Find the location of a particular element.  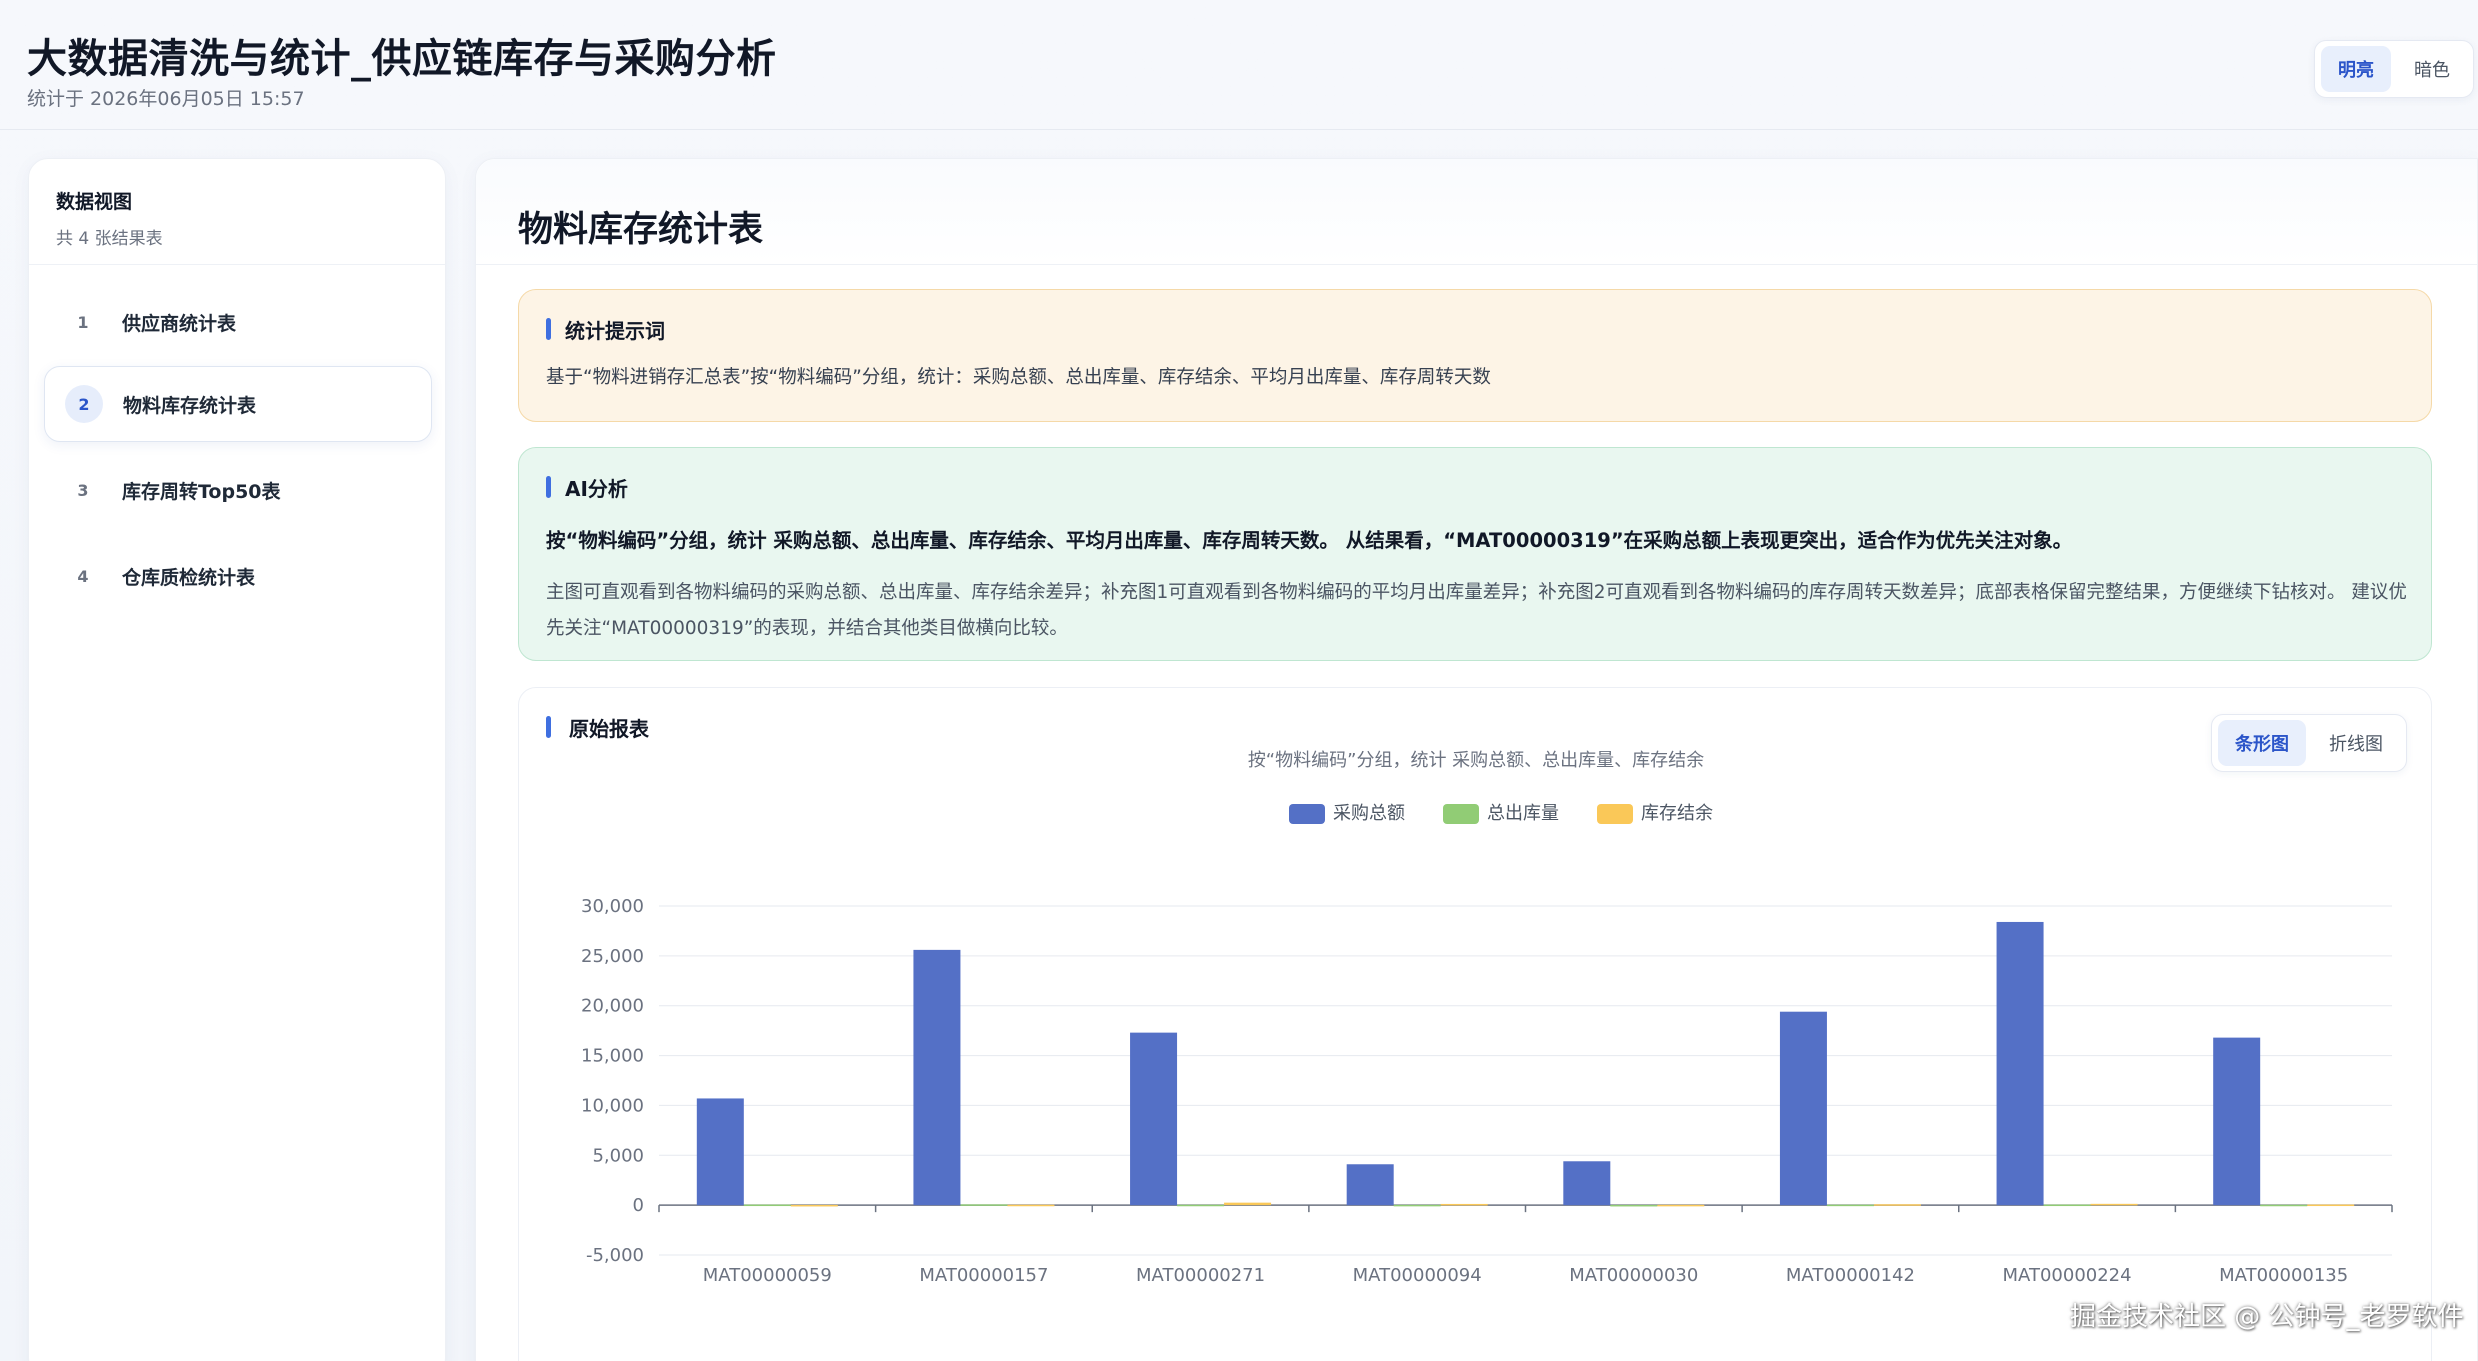

y-tick-label: 0 is located at coordinates (638, 1205).